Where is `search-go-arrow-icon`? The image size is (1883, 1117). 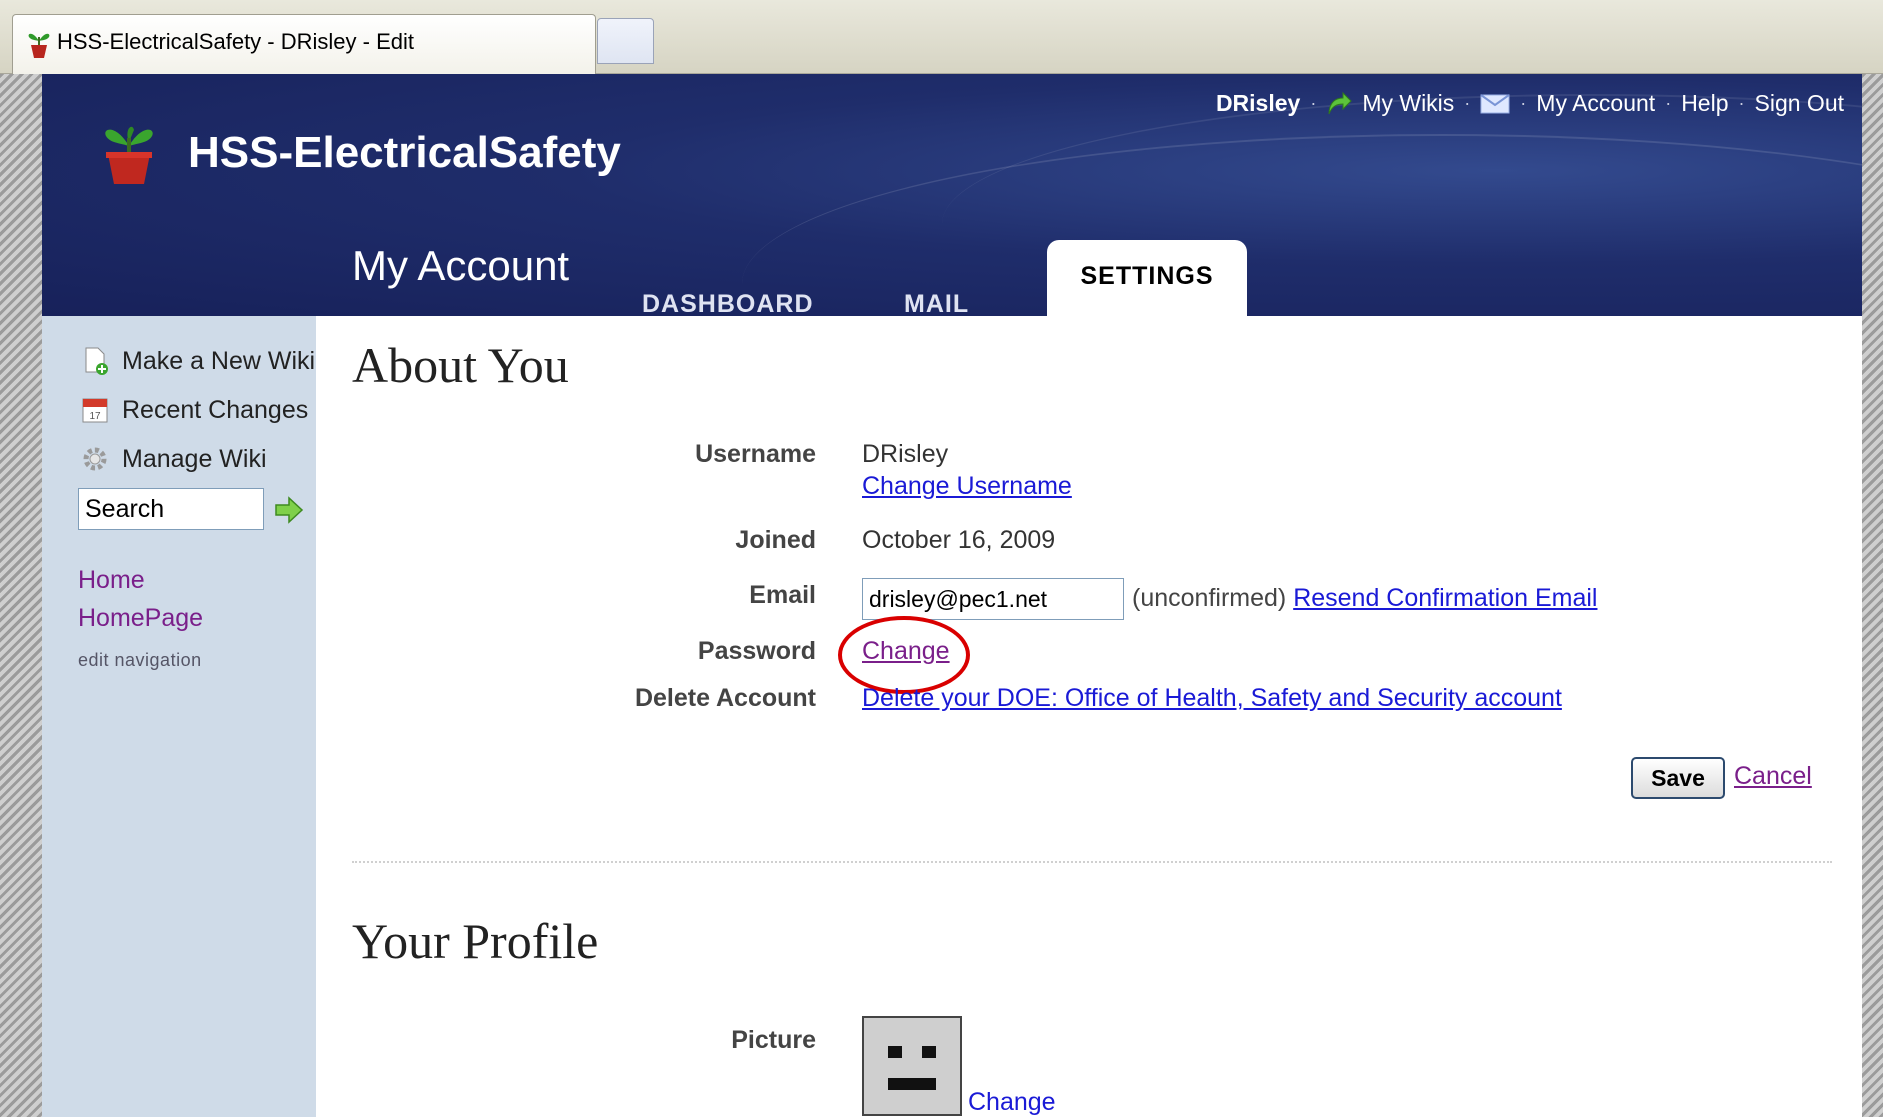 search-go-arrow-icon is located at coordinates (289, 510).